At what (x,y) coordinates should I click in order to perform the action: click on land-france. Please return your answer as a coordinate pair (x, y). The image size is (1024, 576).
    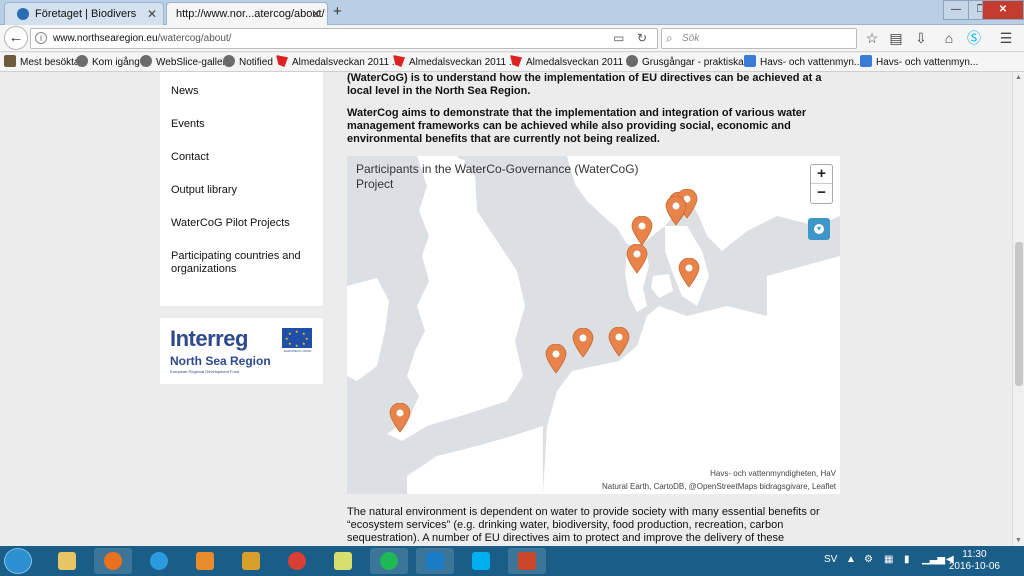
    Looking at the image, I should click on (475, 460).